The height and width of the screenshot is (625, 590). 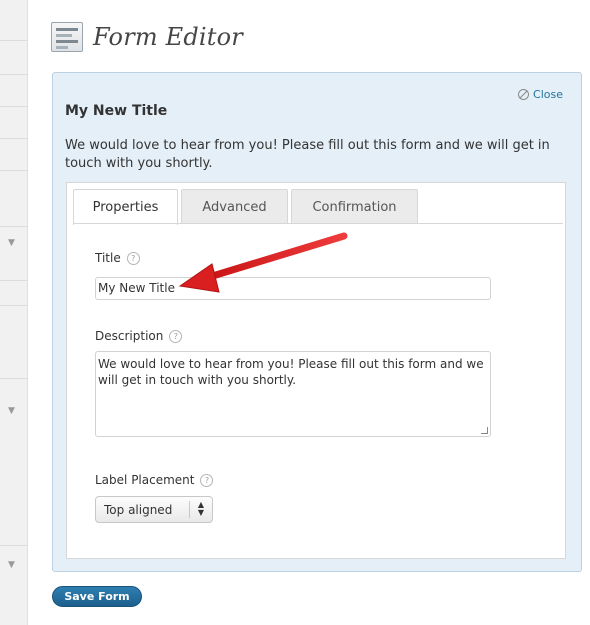 I want to click on tab-divider, so click(x=318, y=223).